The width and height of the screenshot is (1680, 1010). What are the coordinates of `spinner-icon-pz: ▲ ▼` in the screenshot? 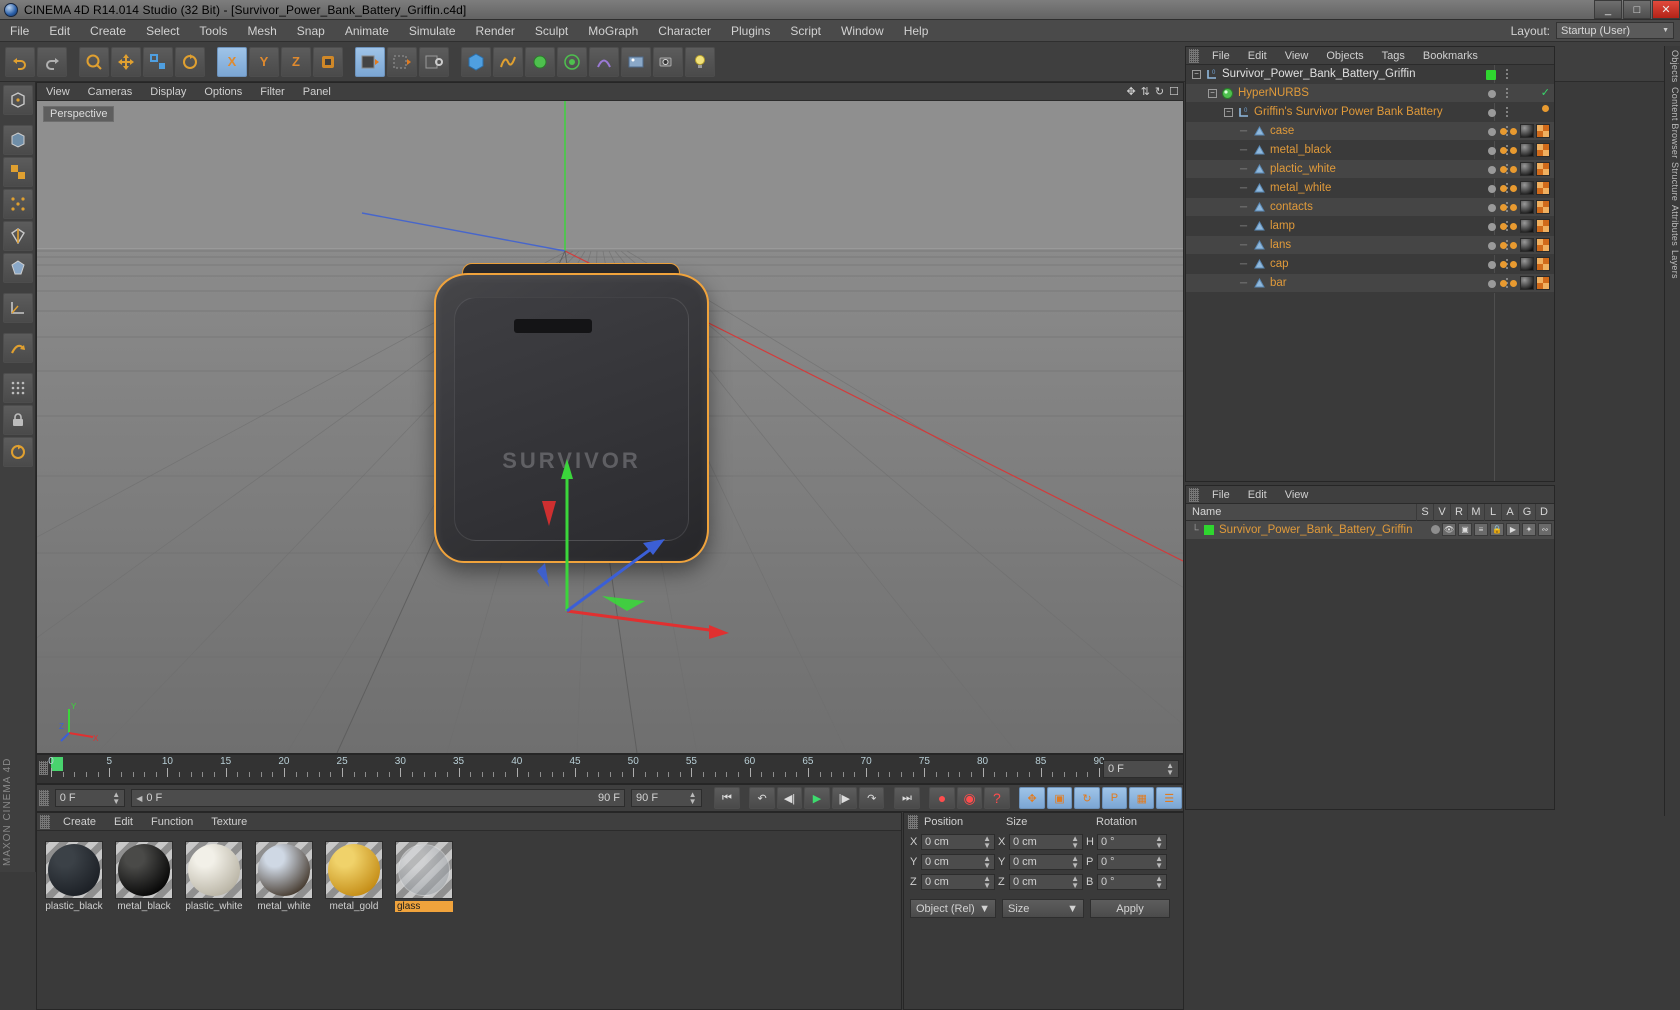 It's located at (987, 882).